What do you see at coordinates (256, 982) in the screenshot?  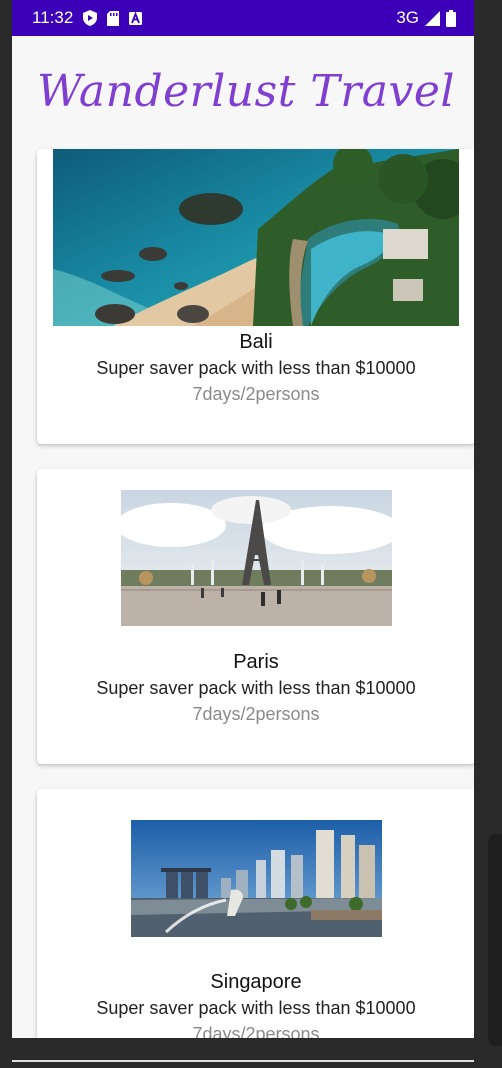 I see `destination-name: Singapore` at bounding box center [256, 982].